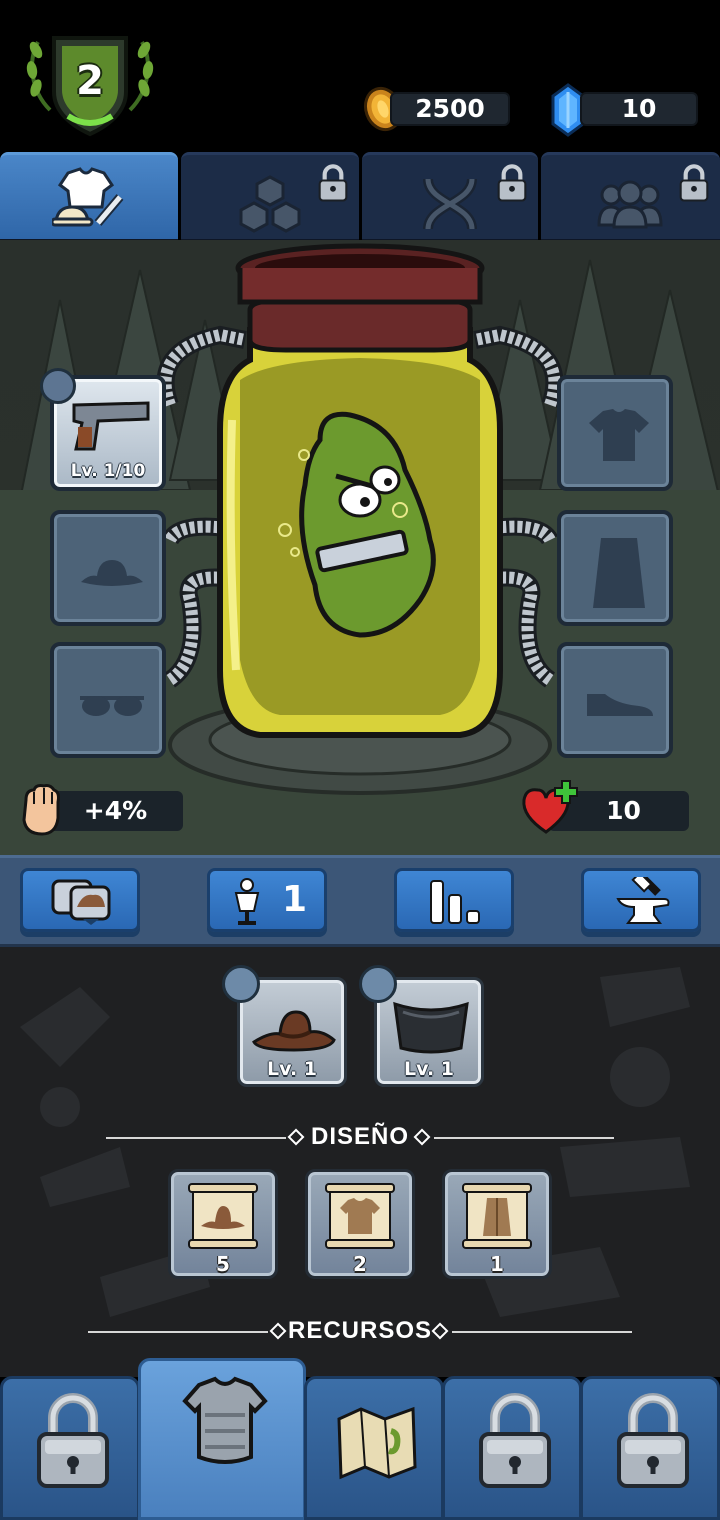  Describe the element at coordinates (225, 1420) in the screenshot. I see `armor-icon` at that location.